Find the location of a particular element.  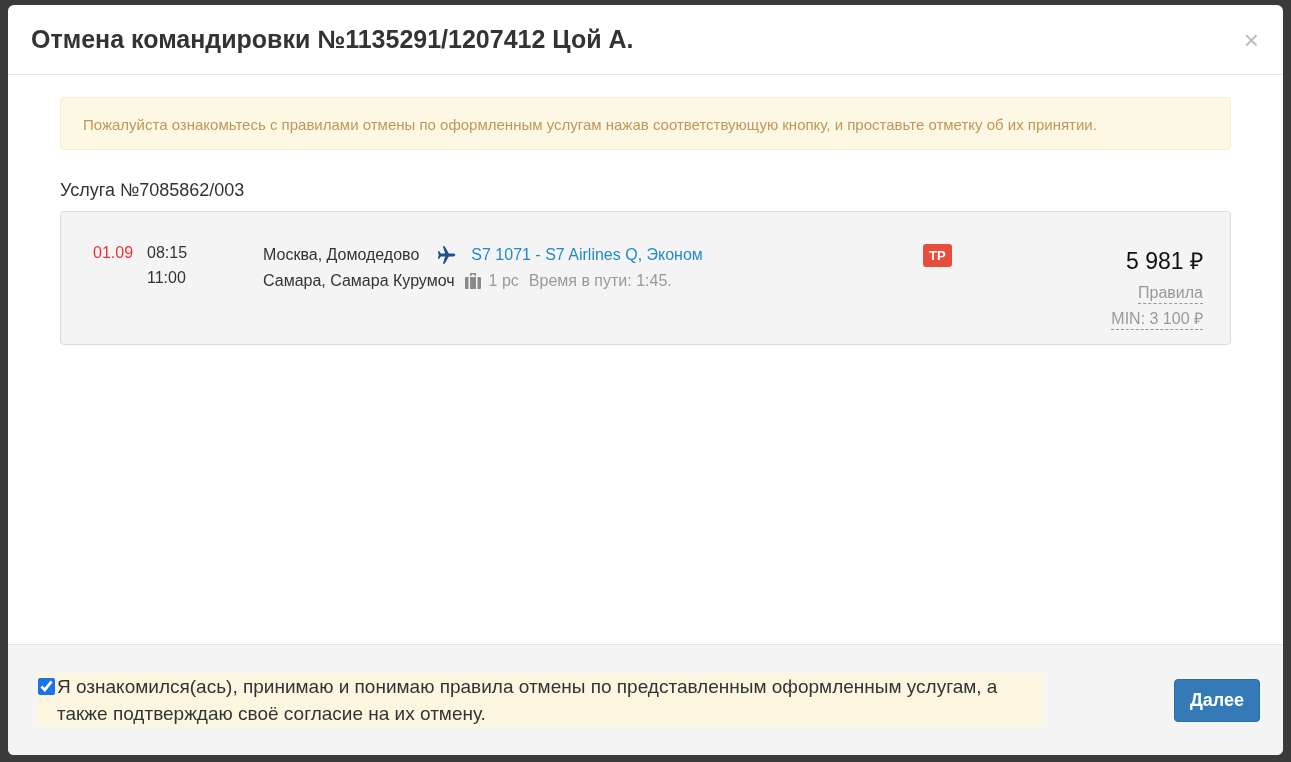

consent-checkbox is located at coordinates (46, 686).